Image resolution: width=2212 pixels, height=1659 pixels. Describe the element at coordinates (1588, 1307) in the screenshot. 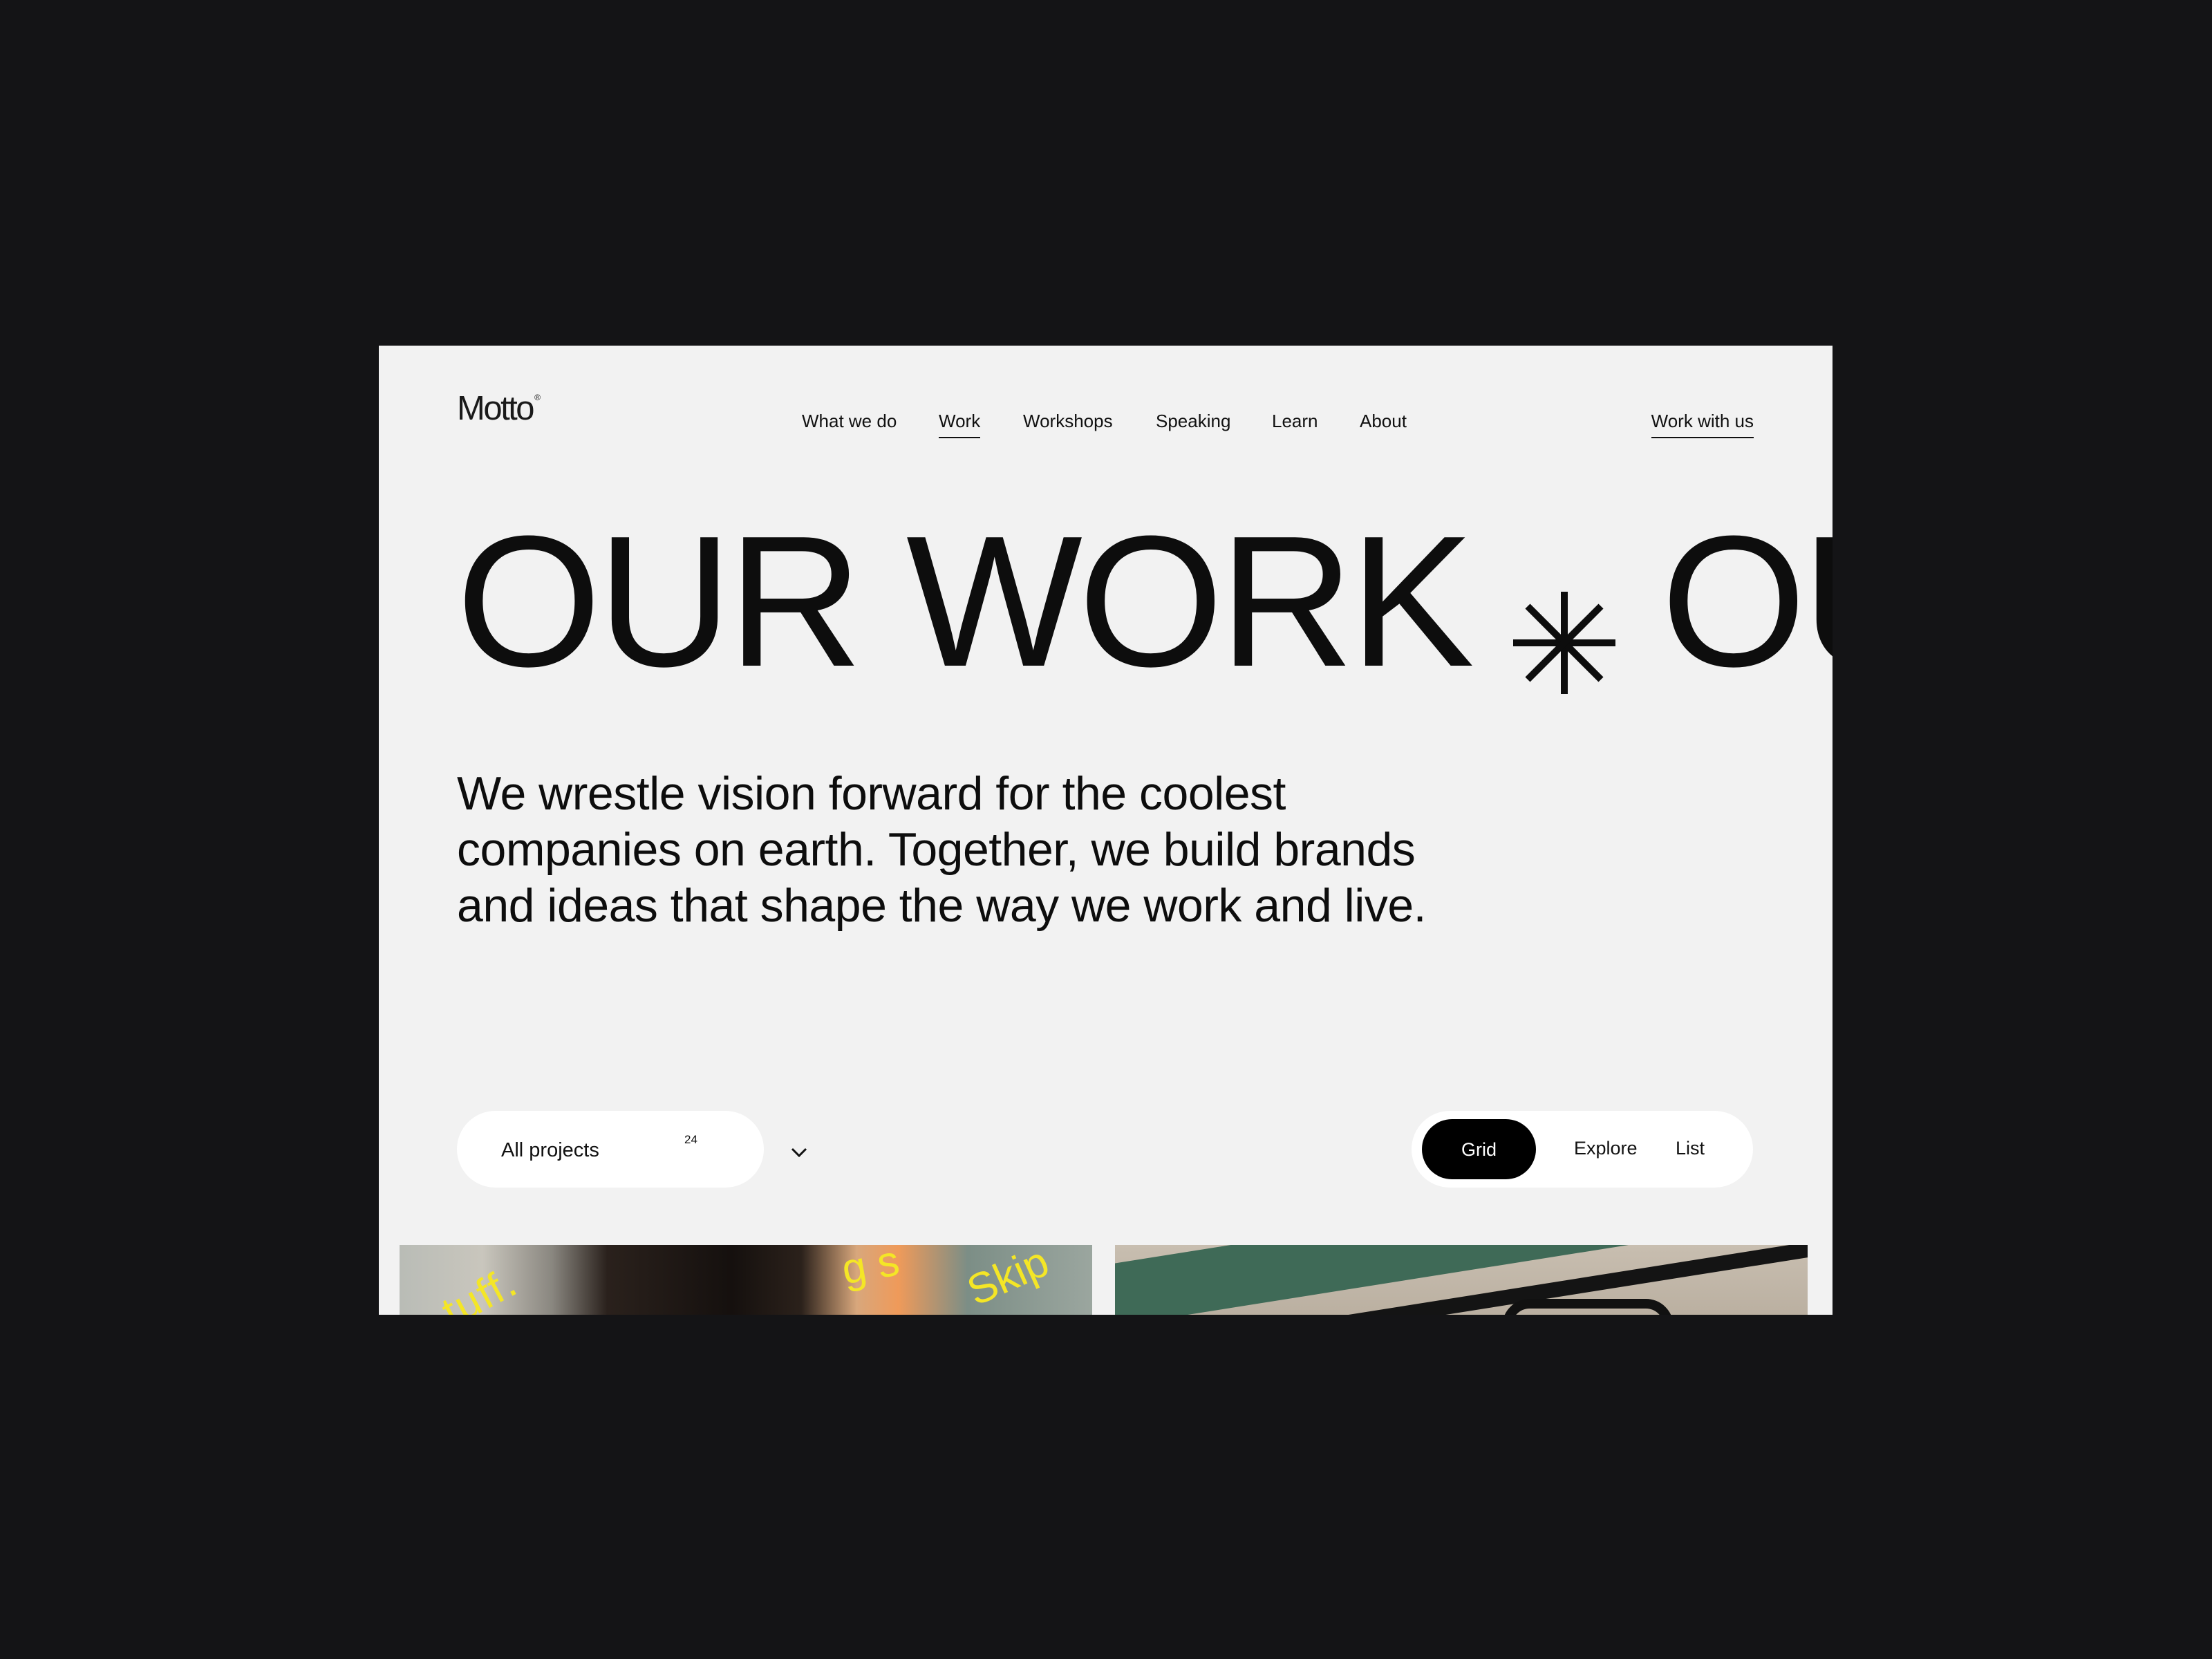

I see `card-image-shape` at that location.